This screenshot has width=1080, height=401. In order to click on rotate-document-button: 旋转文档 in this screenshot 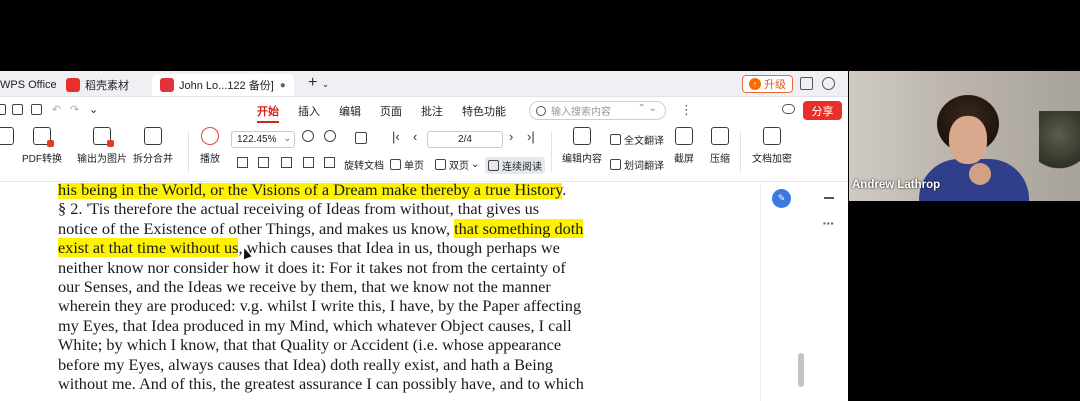, I will do `click(364, 164)`.